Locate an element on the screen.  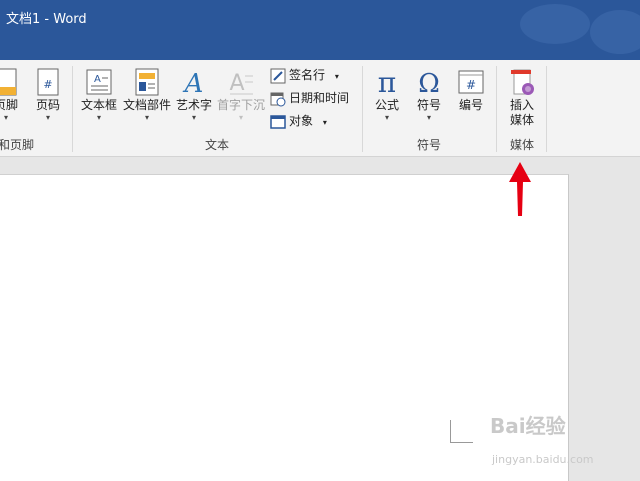
number-button: # 编号 is located at coordinates (471, 90).